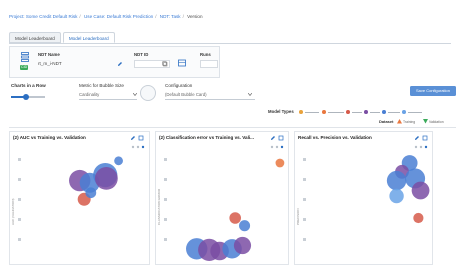 This screenshot has height=265, width=460. What do you see at coordinates (409, 122) in the screenshot?
I see `dataset-training-label: Training` at bounding box center [409, 122].